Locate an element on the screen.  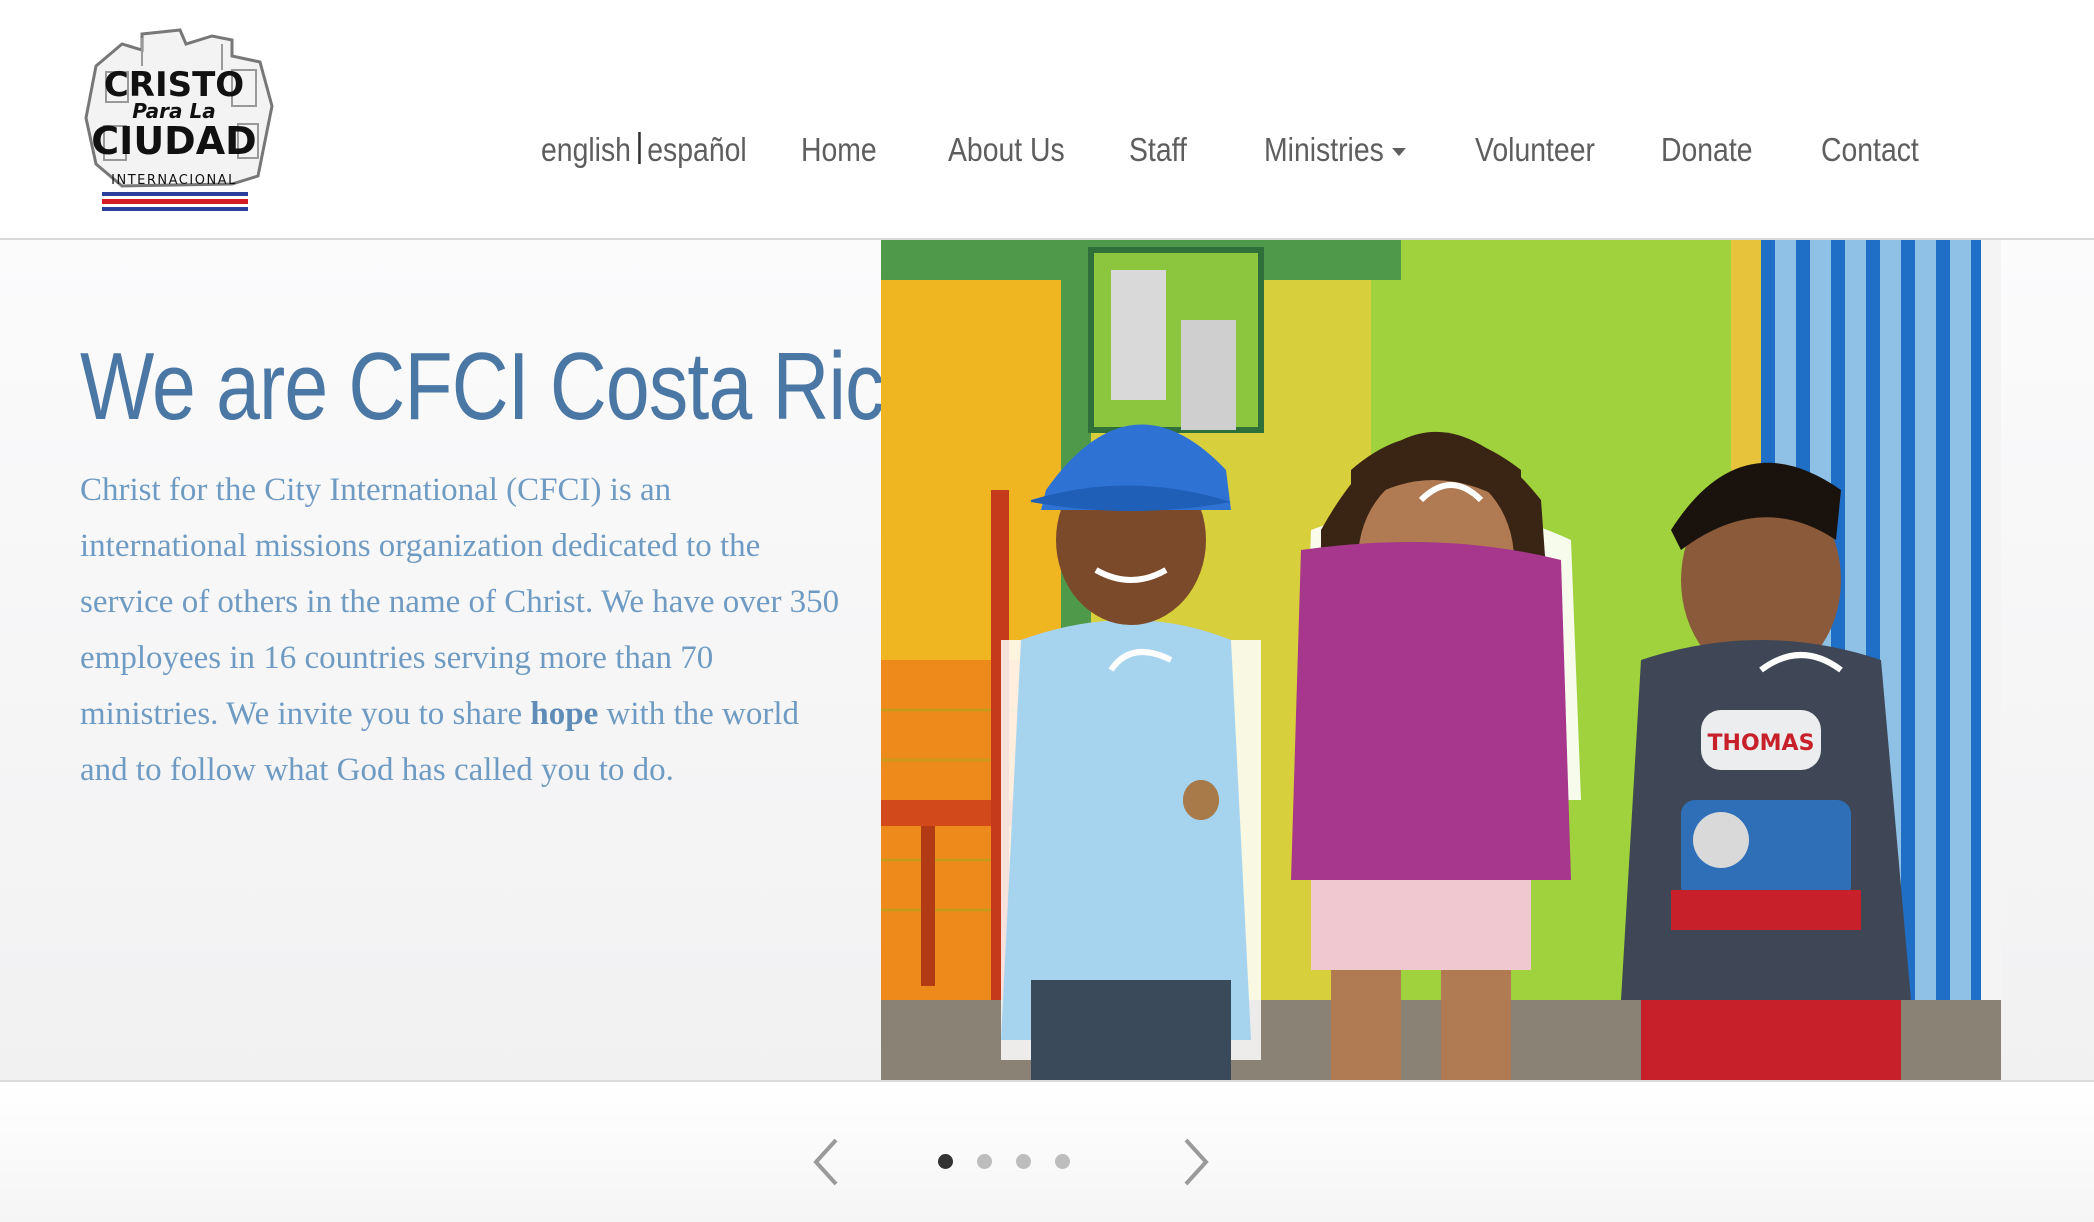
nav-volunteer: Volunteer is located at coordinates (1535, 150).